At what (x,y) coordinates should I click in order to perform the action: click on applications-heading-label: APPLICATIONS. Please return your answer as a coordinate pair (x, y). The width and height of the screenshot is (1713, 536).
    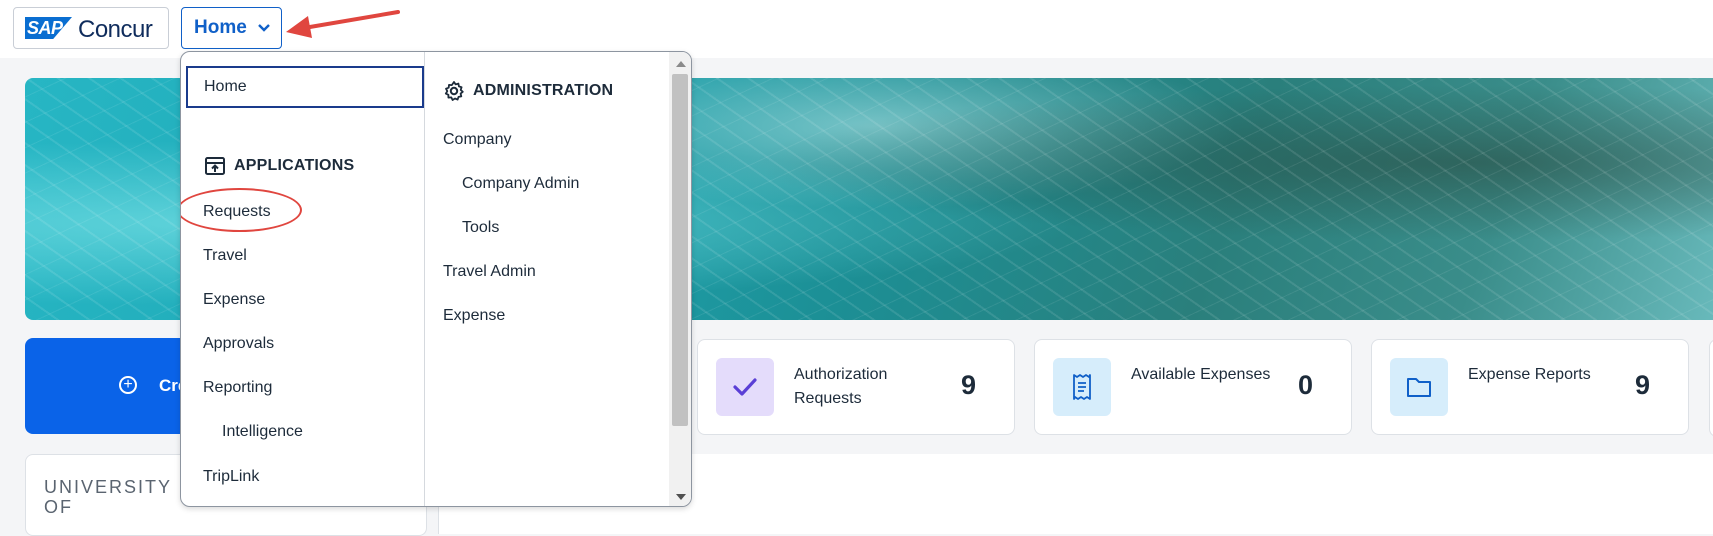
    Looking at the image, I should click on (294, 165).